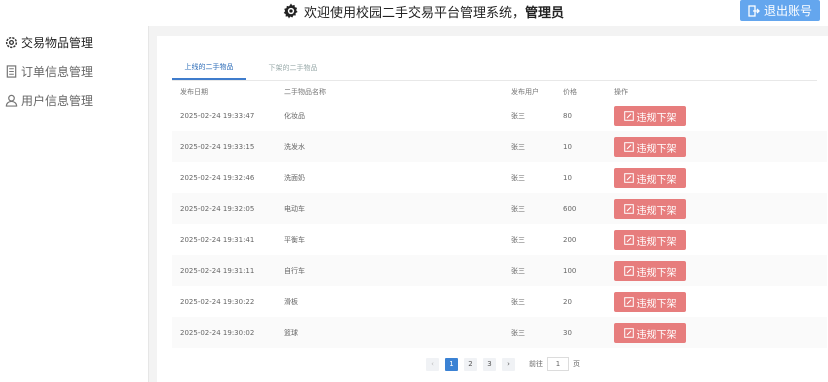 This screenshot has height=382, width=828. I want to click on table-row: 2025-02-24 19:30:22 滑板 张三 20 违规下架, so click(499, 301).